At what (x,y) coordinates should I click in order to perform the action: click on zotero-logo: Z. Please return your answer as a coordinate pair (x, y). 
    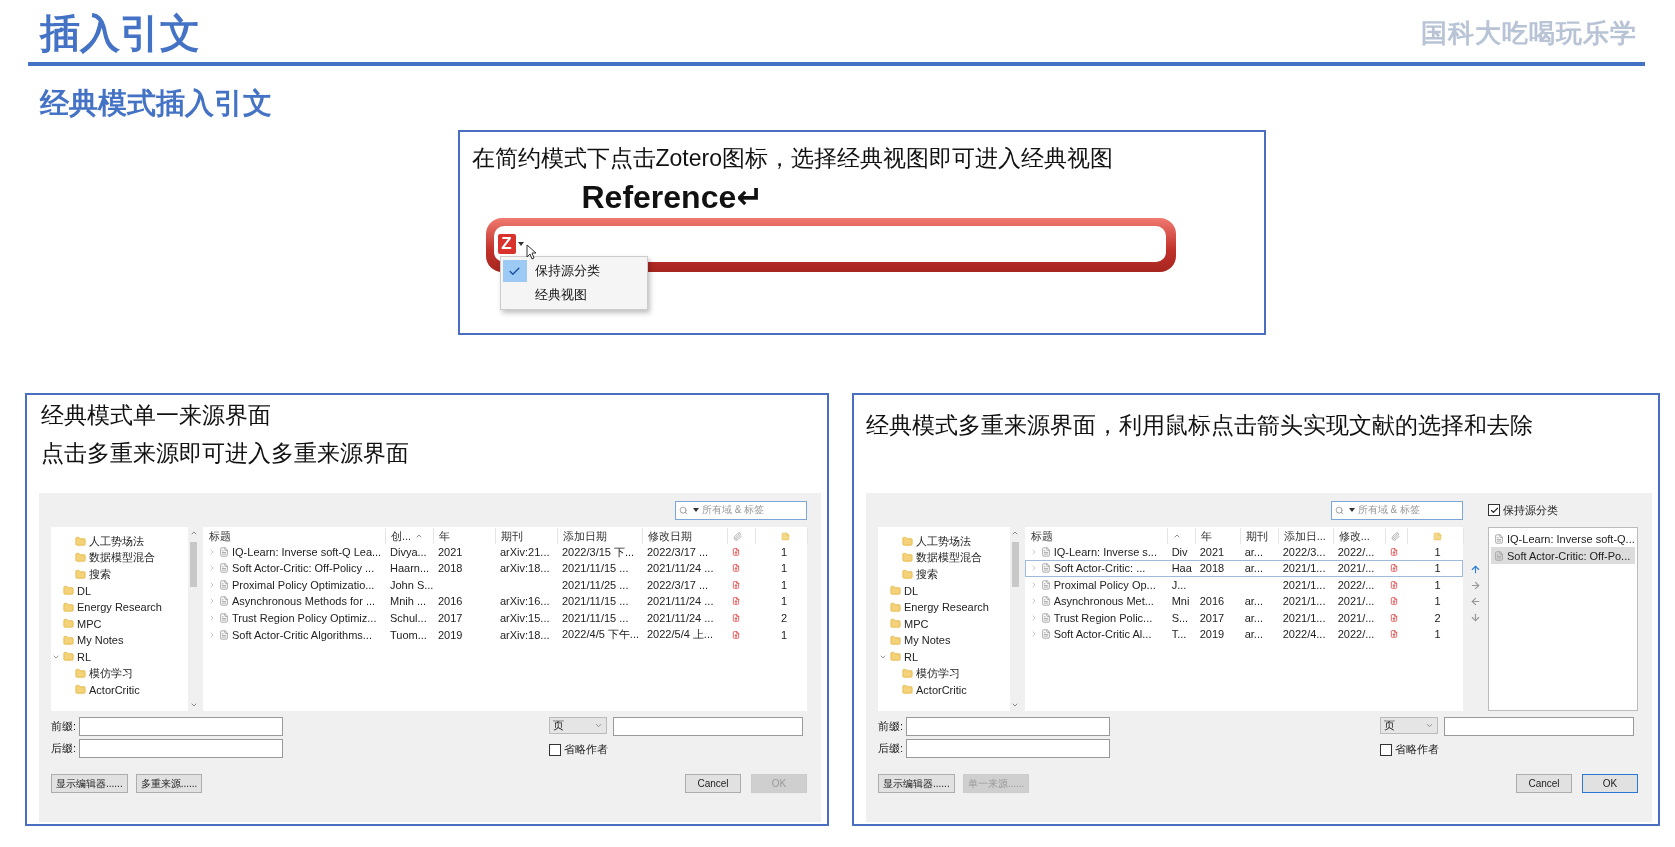
    Looking at the image, I should click on (506, 244).